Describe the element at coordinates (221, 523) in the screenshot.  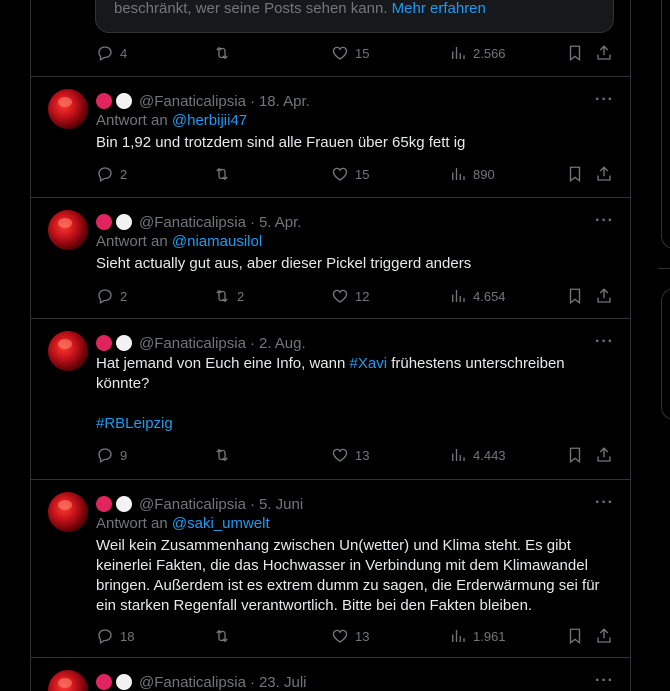
I see `mention-link: @saki_umwelt` at that location.